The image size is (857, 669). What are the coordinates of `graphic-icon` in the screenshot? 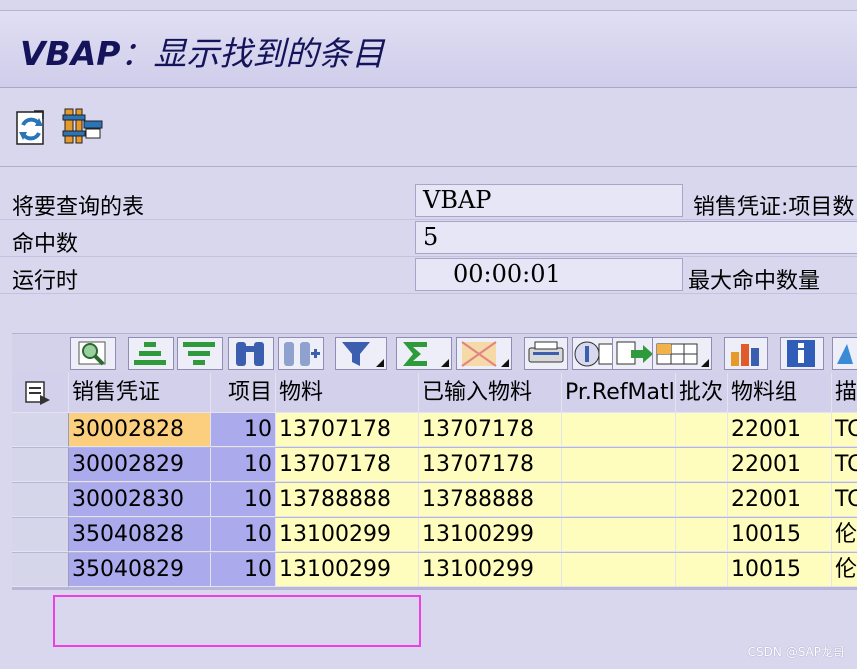 It's located at (745, 355).